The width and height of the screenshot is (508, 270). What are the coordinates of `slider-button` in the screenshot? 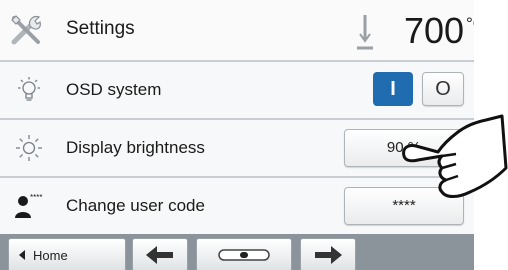 It's located at (244, 254).